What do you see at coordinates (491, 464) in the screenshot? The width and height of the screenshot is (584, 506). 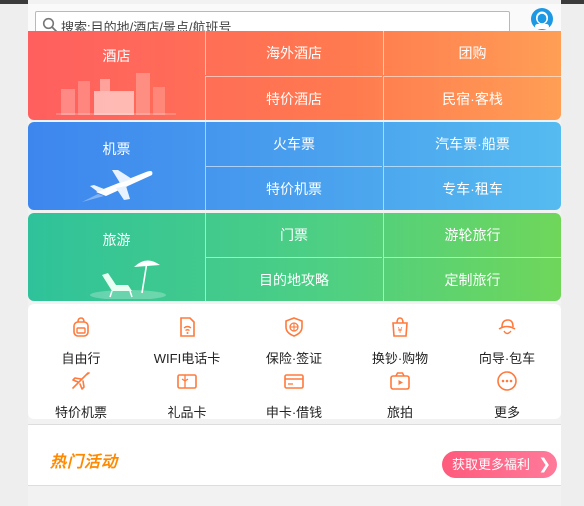 I see `get-more-benefits-label: 获取更多福利` at bounding box center [491, 464].